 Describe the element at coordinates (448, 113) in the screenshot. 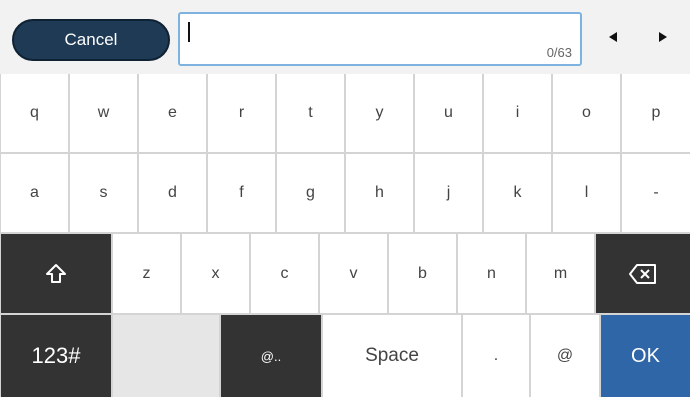

I see `key-u: u` at that location.